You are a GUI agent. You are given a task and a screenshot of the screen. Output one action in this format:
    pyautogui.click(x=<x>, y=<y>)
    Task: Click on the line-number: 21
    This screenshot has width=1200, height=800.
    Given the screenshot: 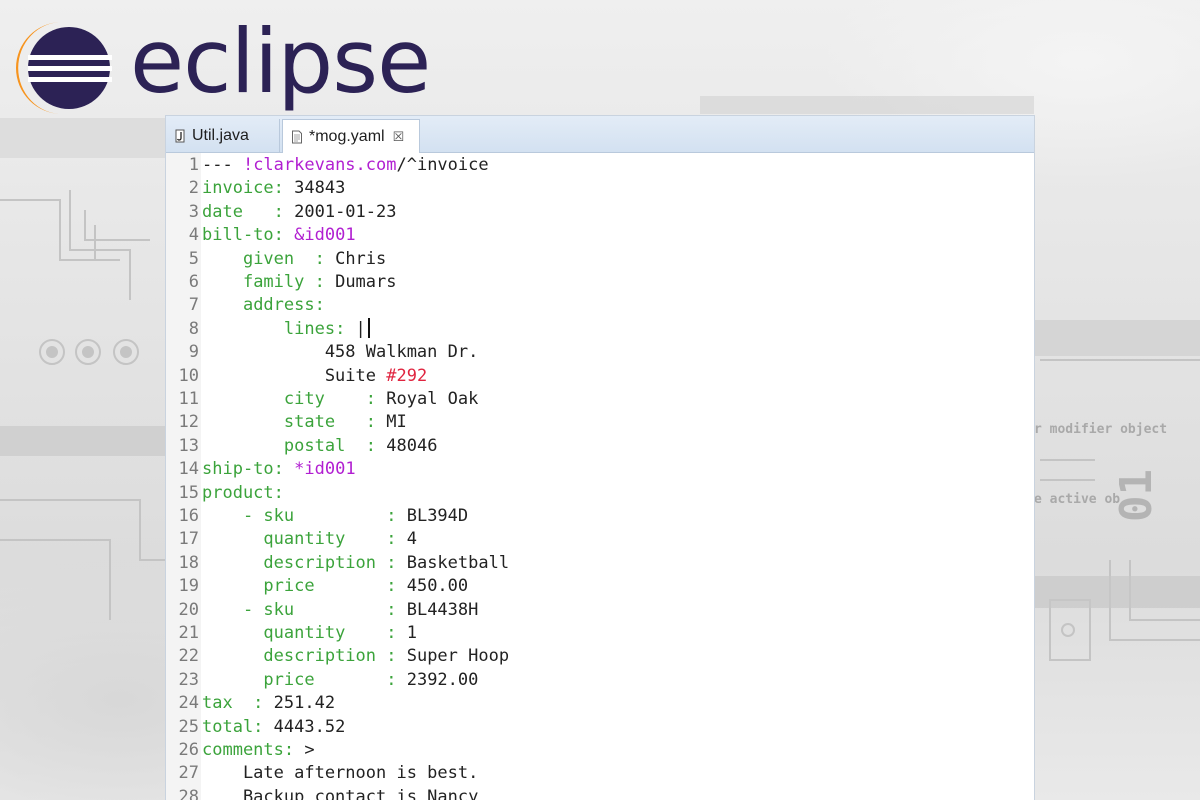 What is the action you would take?
    pyautogui.click(x=188, y=633)
    